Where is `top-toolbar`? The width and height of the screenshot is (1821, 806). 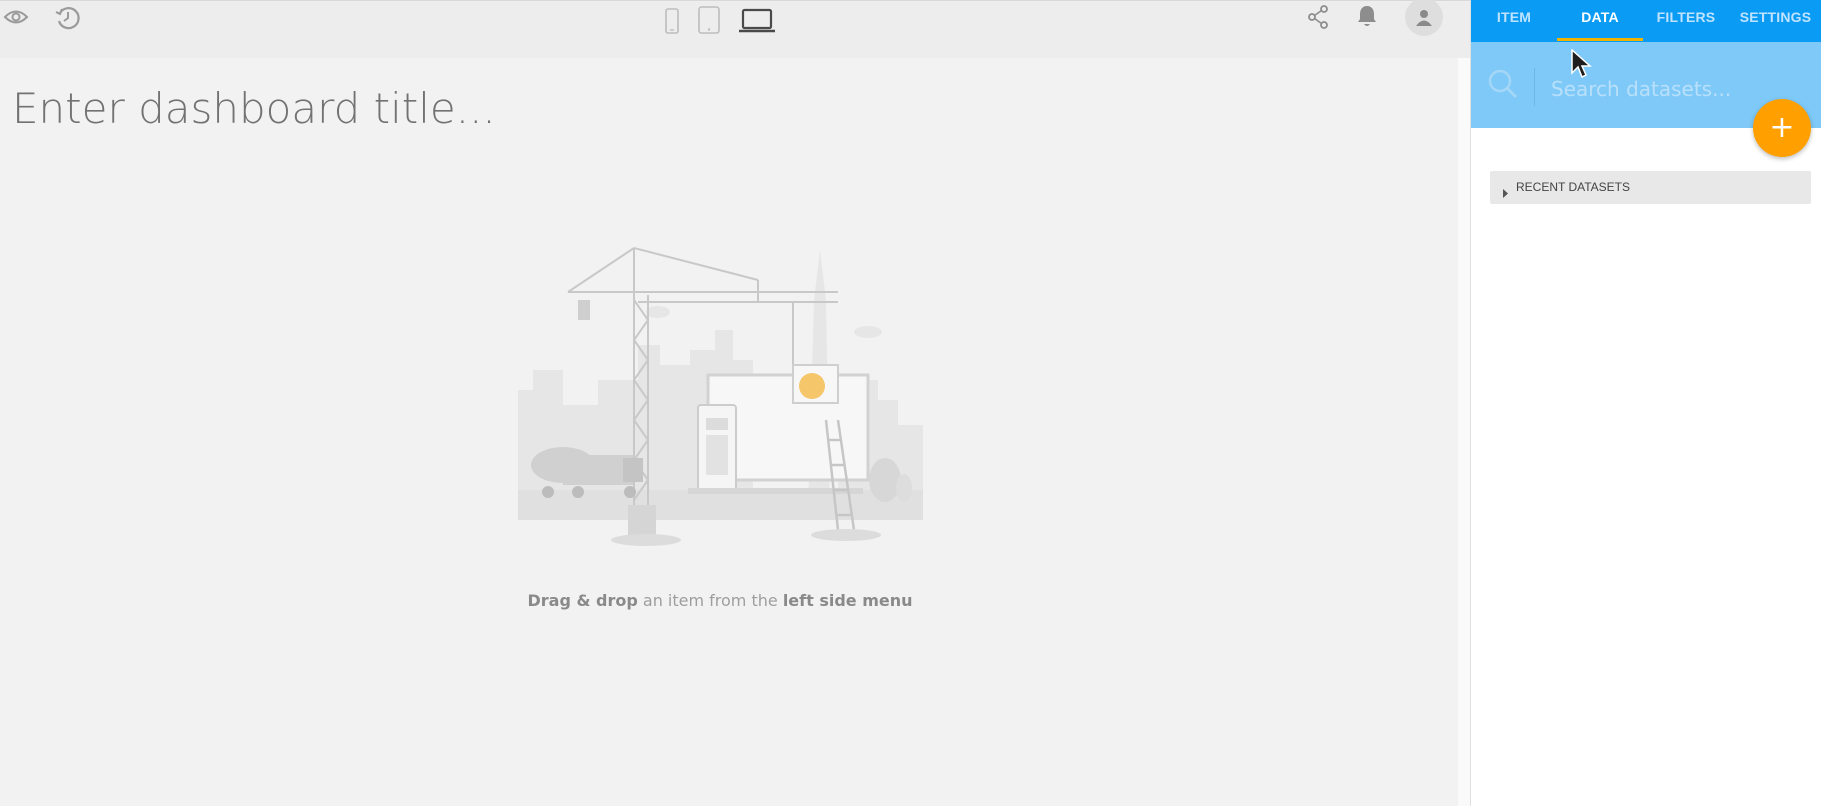
top-toolbar is located at coordinates (735, 29).